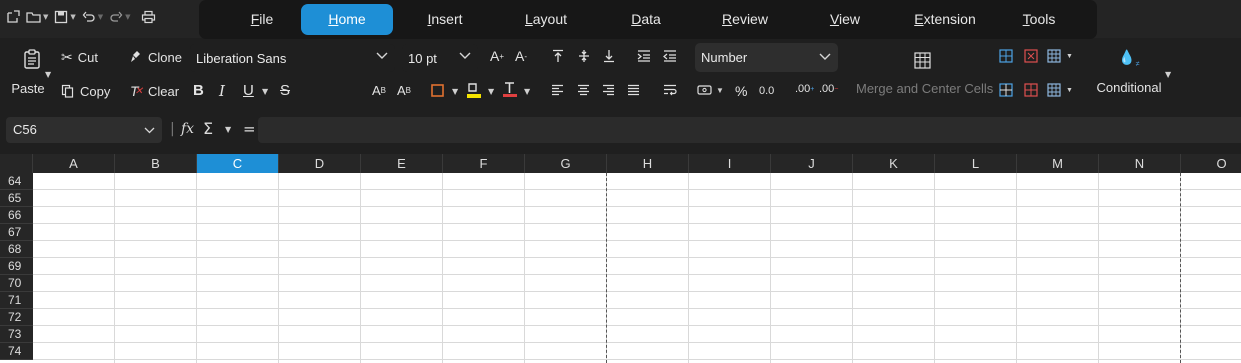 The width and height of the screenshot is (1241, 363). What do you see at coordinates (404, 90) in the screenshot?
I see `superscript-button: AB` at bounding box center [404, 90].